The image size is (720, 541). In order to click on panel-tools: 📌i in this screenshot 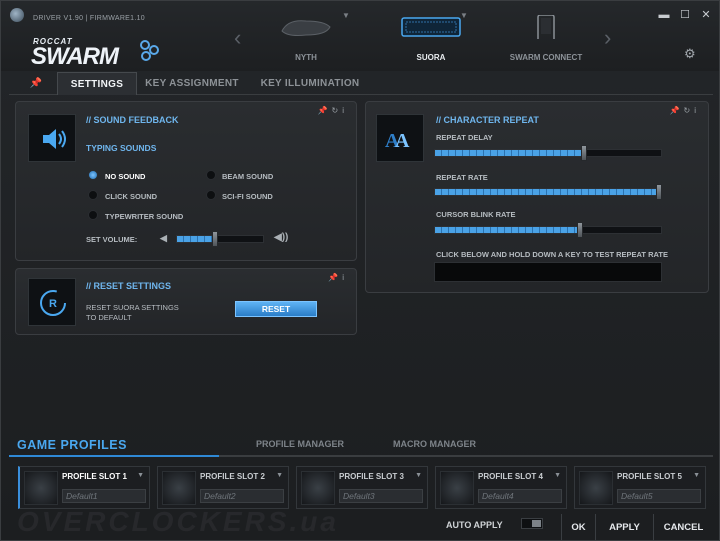, I will do `click(338, 277)`.